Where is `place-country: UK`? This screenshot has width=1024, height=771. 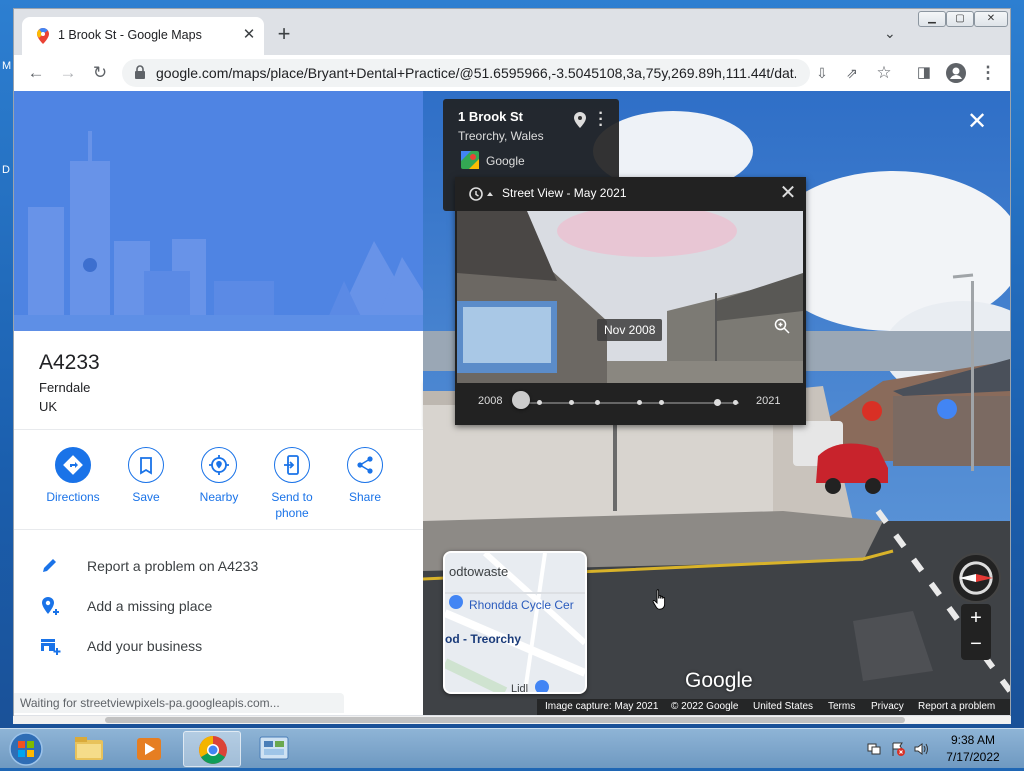
place-country: UK is located at coordinates (48, 406).